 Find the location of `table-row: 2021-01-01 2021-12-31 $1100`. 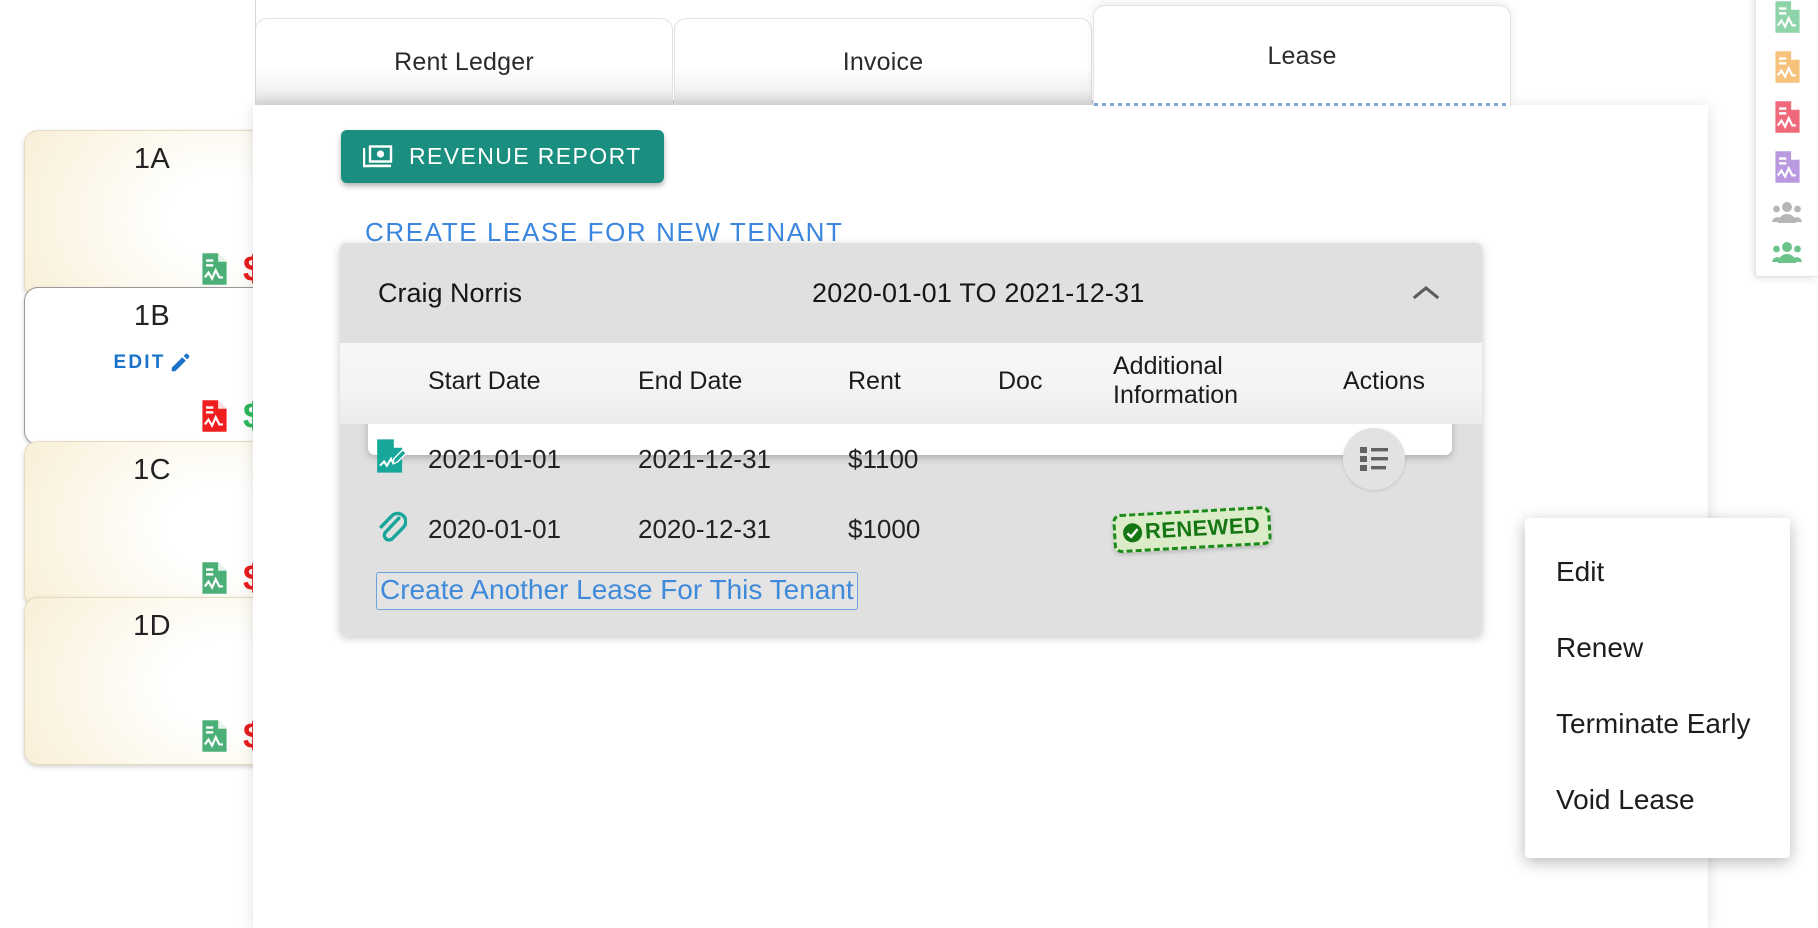

table-row: 2021-01-01 2021-12-31 $1100 is located at coordinates (911, 459).